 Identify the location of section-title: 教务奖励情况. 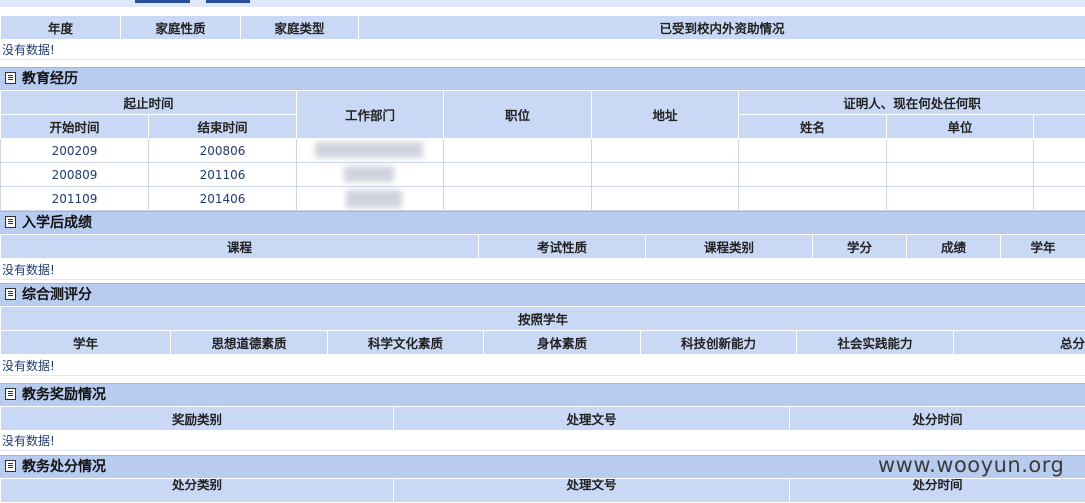
(64, 395).